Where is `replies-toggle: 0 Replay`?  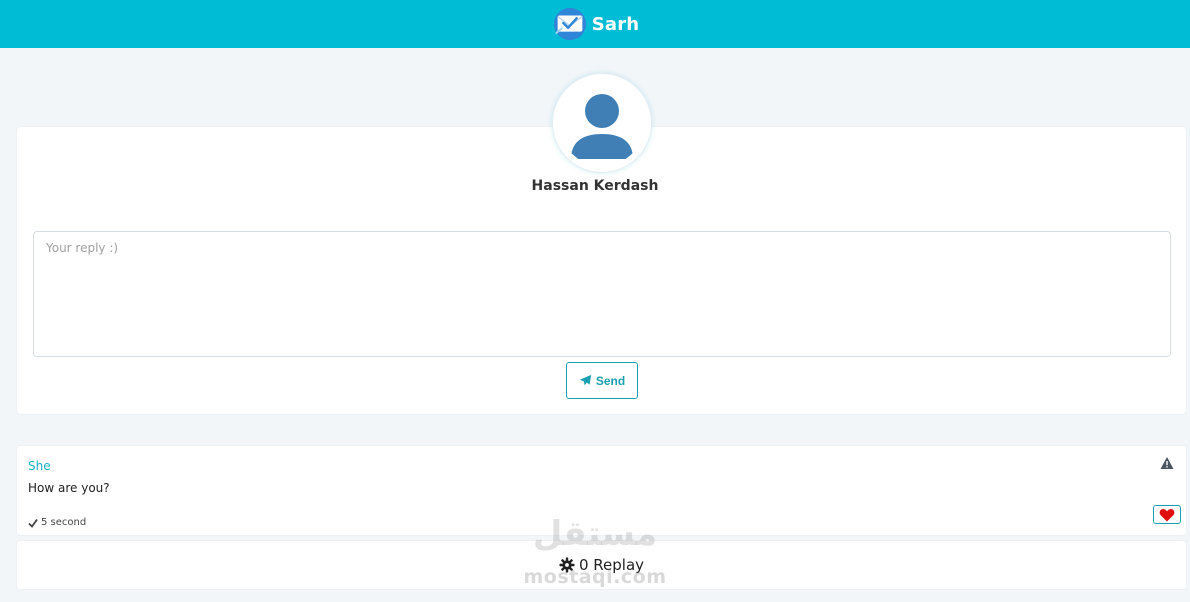 replies-toggle: 0 Replay is located at coordinates (601, 565).